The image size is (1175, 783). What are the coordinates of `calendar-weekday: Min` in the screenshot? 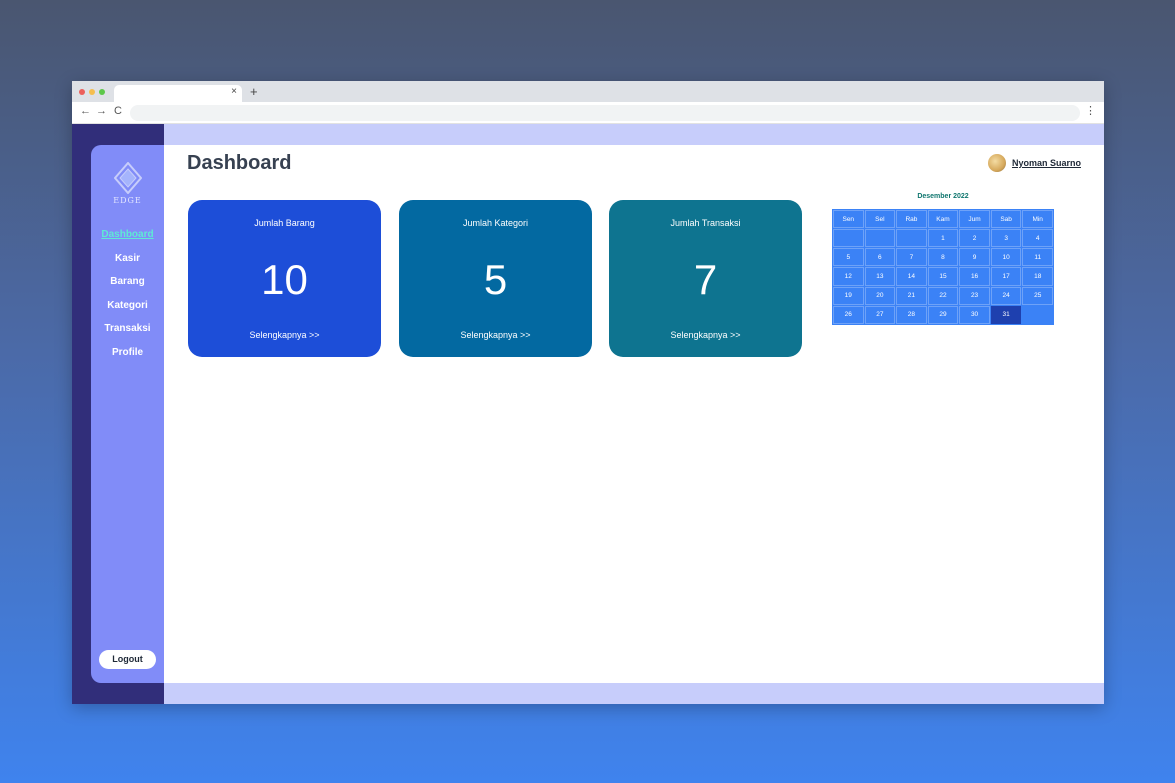 It's located at (1037, 219).